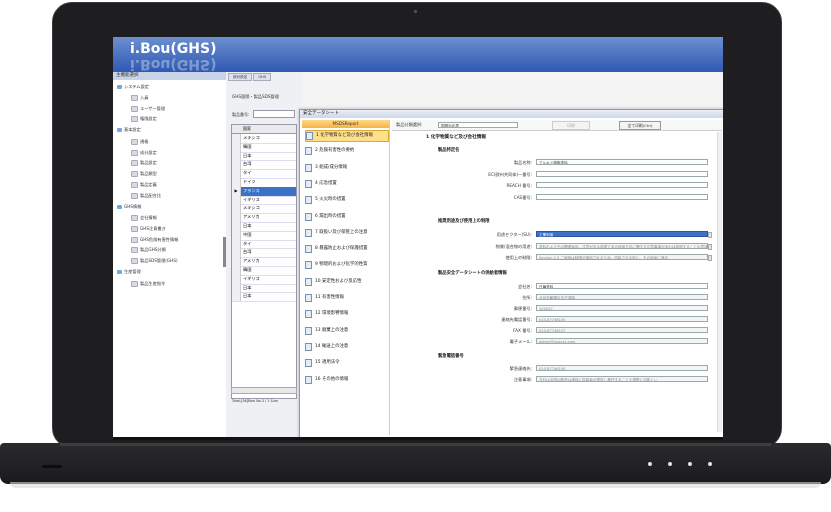 This screenshot has width=831, height=512. What do you see at coordinates (522, 197) in the screenshot?
I see `product-field-label: CAS番号:` at bounding box center [522, 197].